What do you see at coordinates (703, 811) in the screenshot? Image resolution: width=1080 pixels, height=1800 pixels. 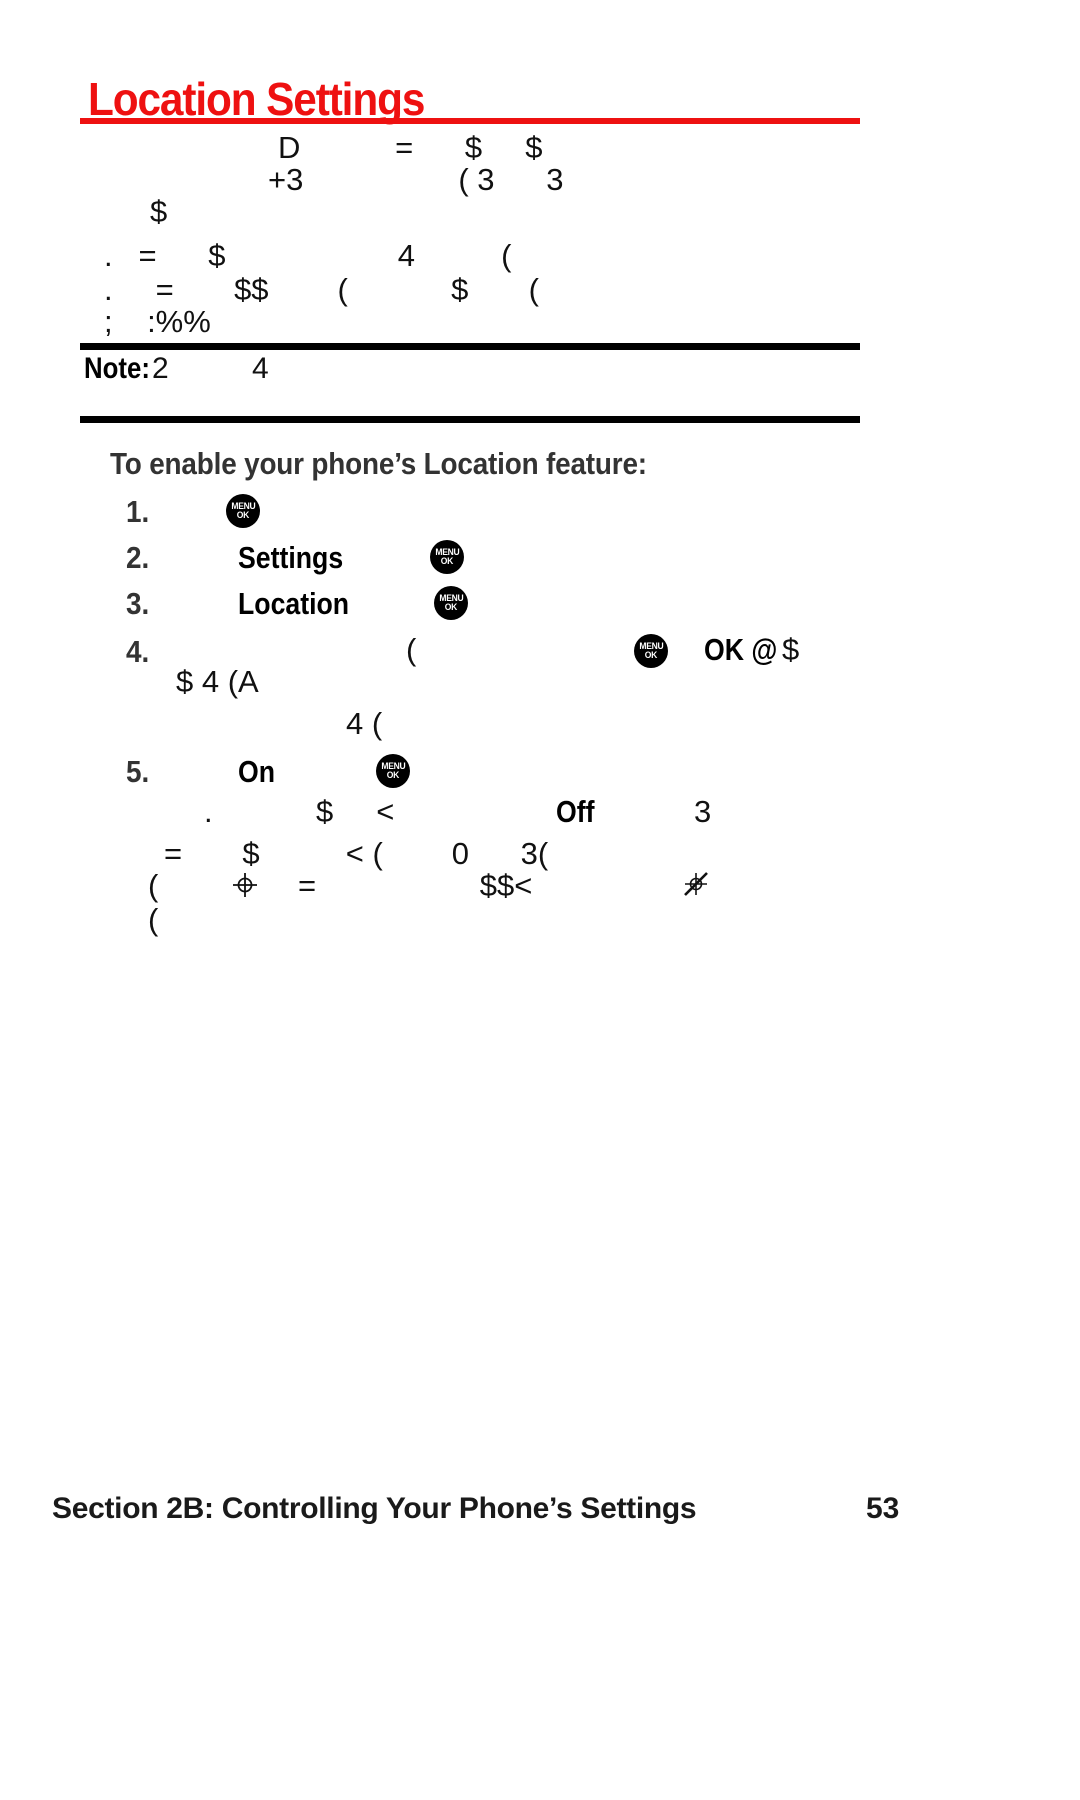 I see `step-5-continuation-1b: 3` at bounding box center [703, 811].